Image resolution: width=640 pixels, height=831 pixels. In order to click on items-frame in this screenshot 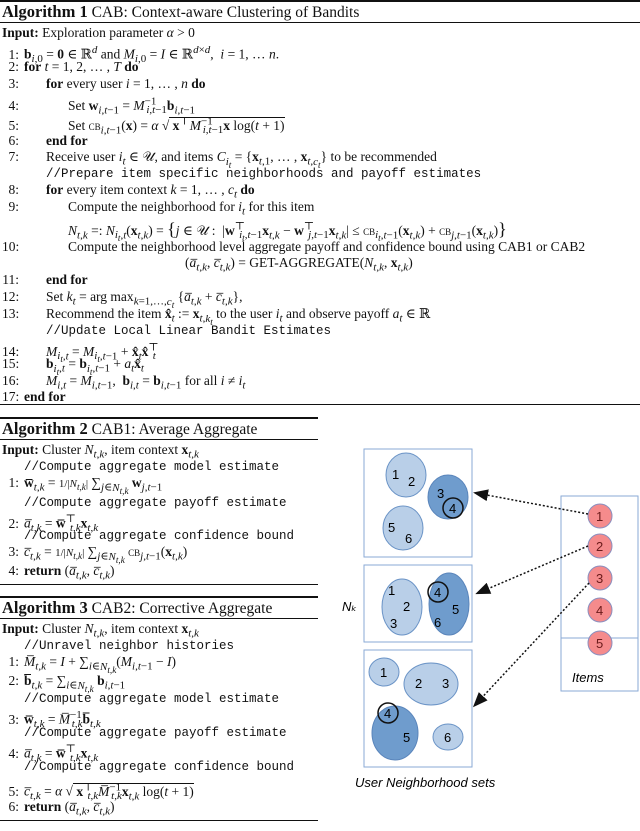, I will do `click(599, 567)`.